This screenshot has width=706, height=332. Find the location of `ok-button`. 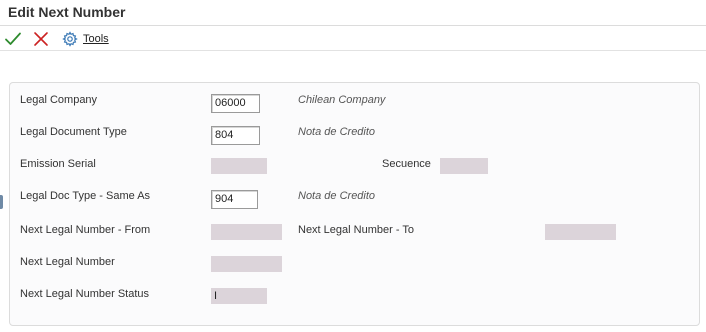

ok-button is located at coordinates (13, 39).